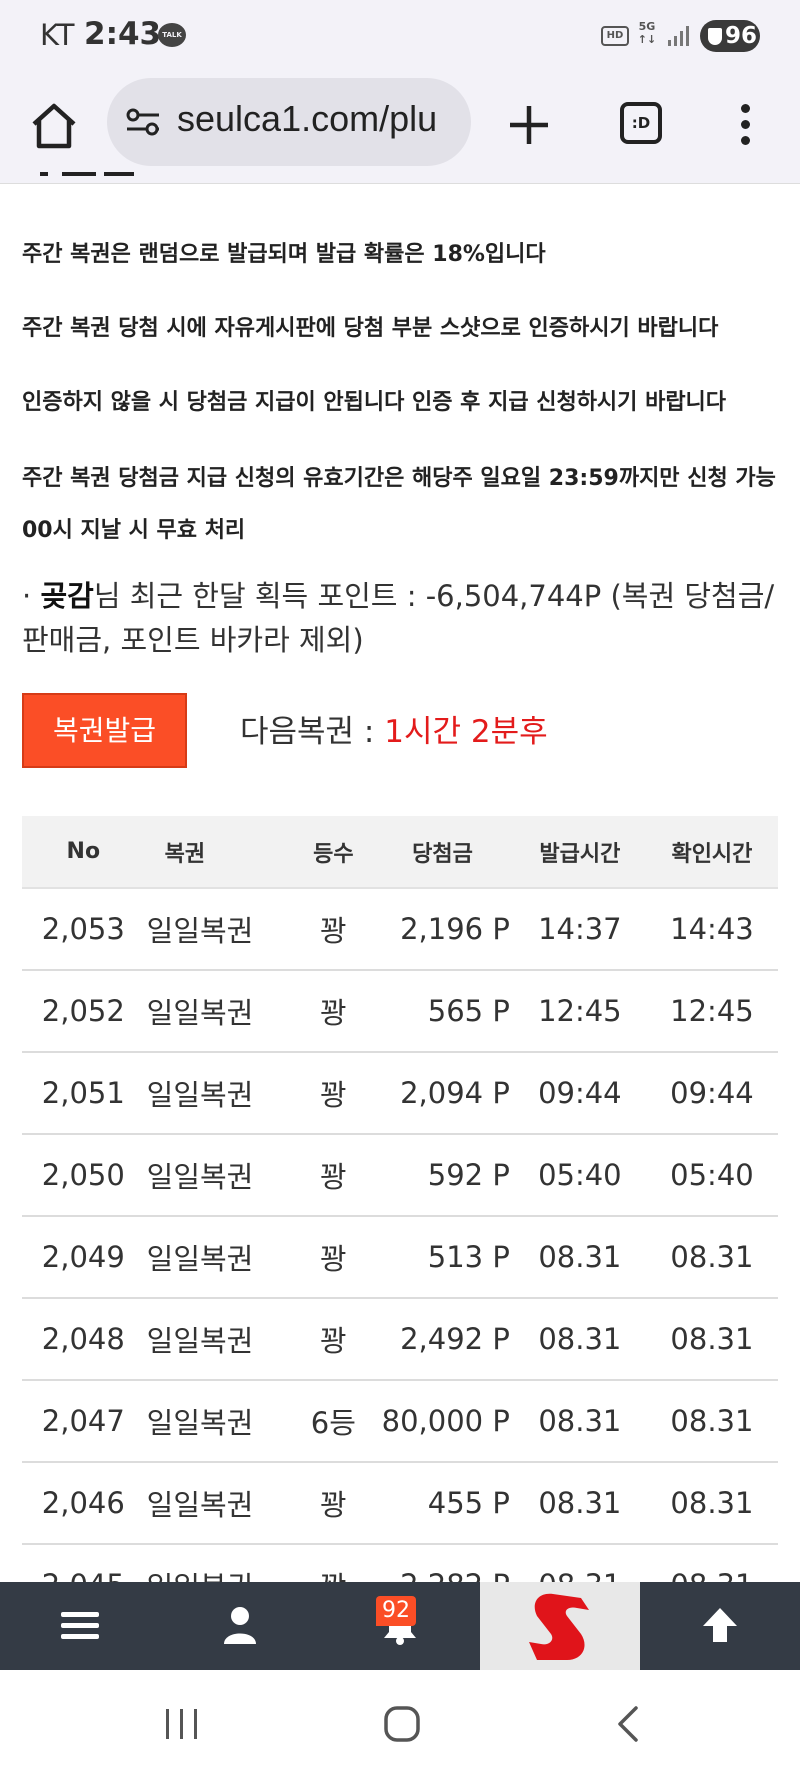 The width and height of the screenshot is (800, 1778). I want to click on cell-checked-time: 09:44, so click(711, 1093).